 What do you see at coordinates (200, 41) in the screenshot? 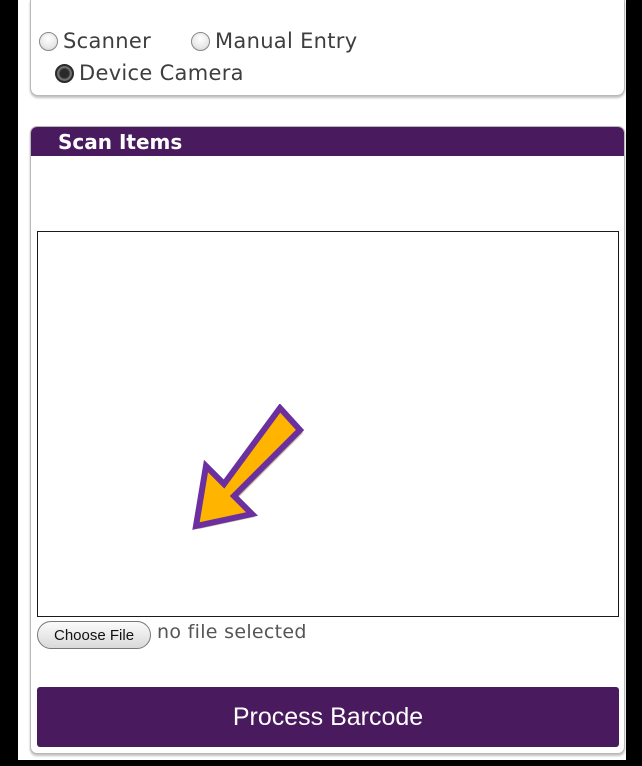
I see `radio-manual-entry-circle` at bounding box center [200, 41].